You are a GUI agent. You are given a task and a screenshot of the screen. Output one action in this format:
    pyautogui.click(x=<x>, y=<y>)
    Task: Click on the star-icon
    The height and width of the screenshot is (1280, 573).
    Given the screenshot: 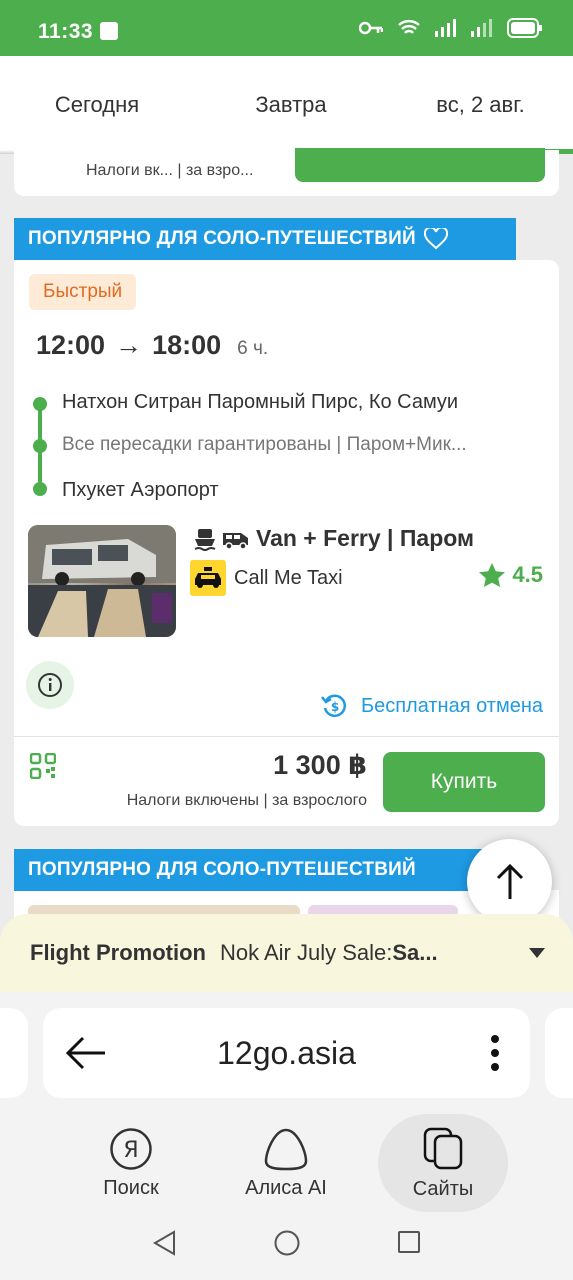 What is the action you would take?
    pyautogui.click(x=492, y=575)
    